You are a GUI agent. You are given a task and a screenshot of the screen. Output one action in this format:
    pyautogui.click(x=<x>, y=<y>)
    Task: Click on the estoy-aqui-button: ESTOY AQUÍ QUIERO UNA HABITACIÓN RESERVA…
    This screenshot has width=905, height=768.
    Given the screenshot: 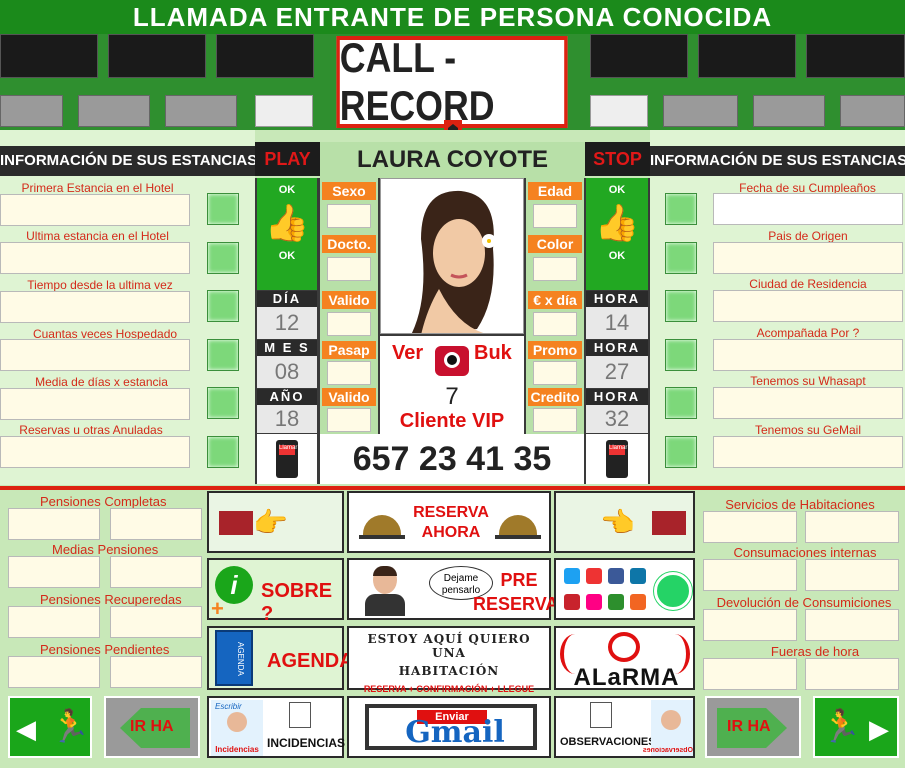 What is the action you would take?
    pyautogui.click(x=449, y=660)
    